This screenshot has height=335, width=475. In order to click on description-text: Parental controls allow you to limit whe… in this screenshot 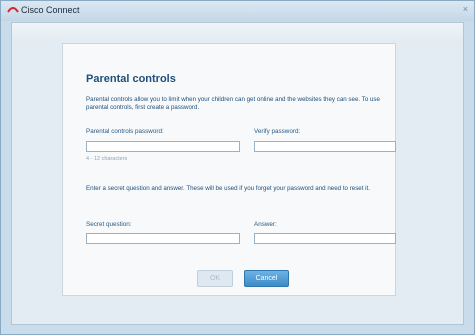, I will do `click(233, 103)`.